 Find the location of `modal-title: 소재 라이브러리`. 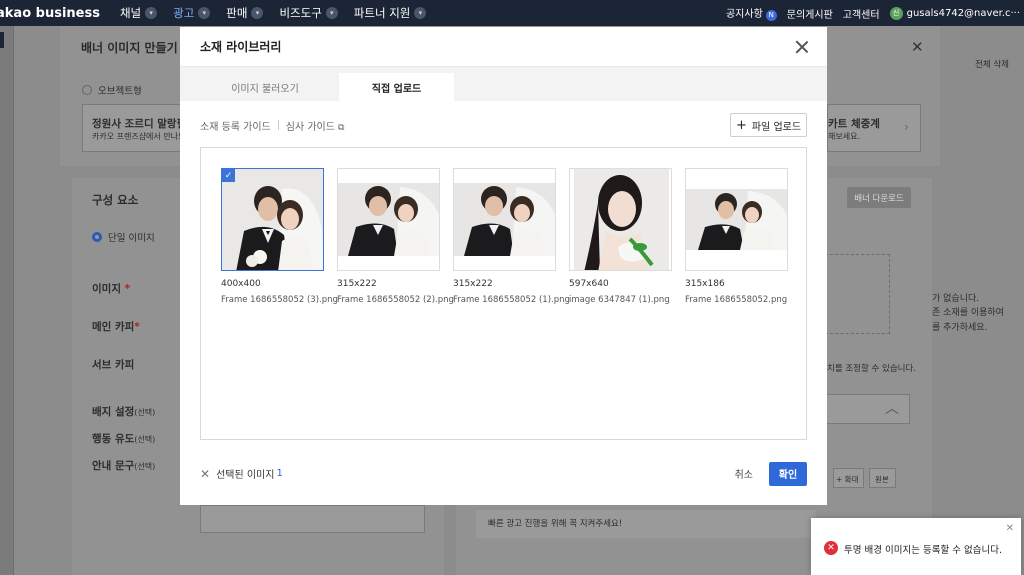

modal-title: 소재 라이브러리 is located at coordinates (241, 47).